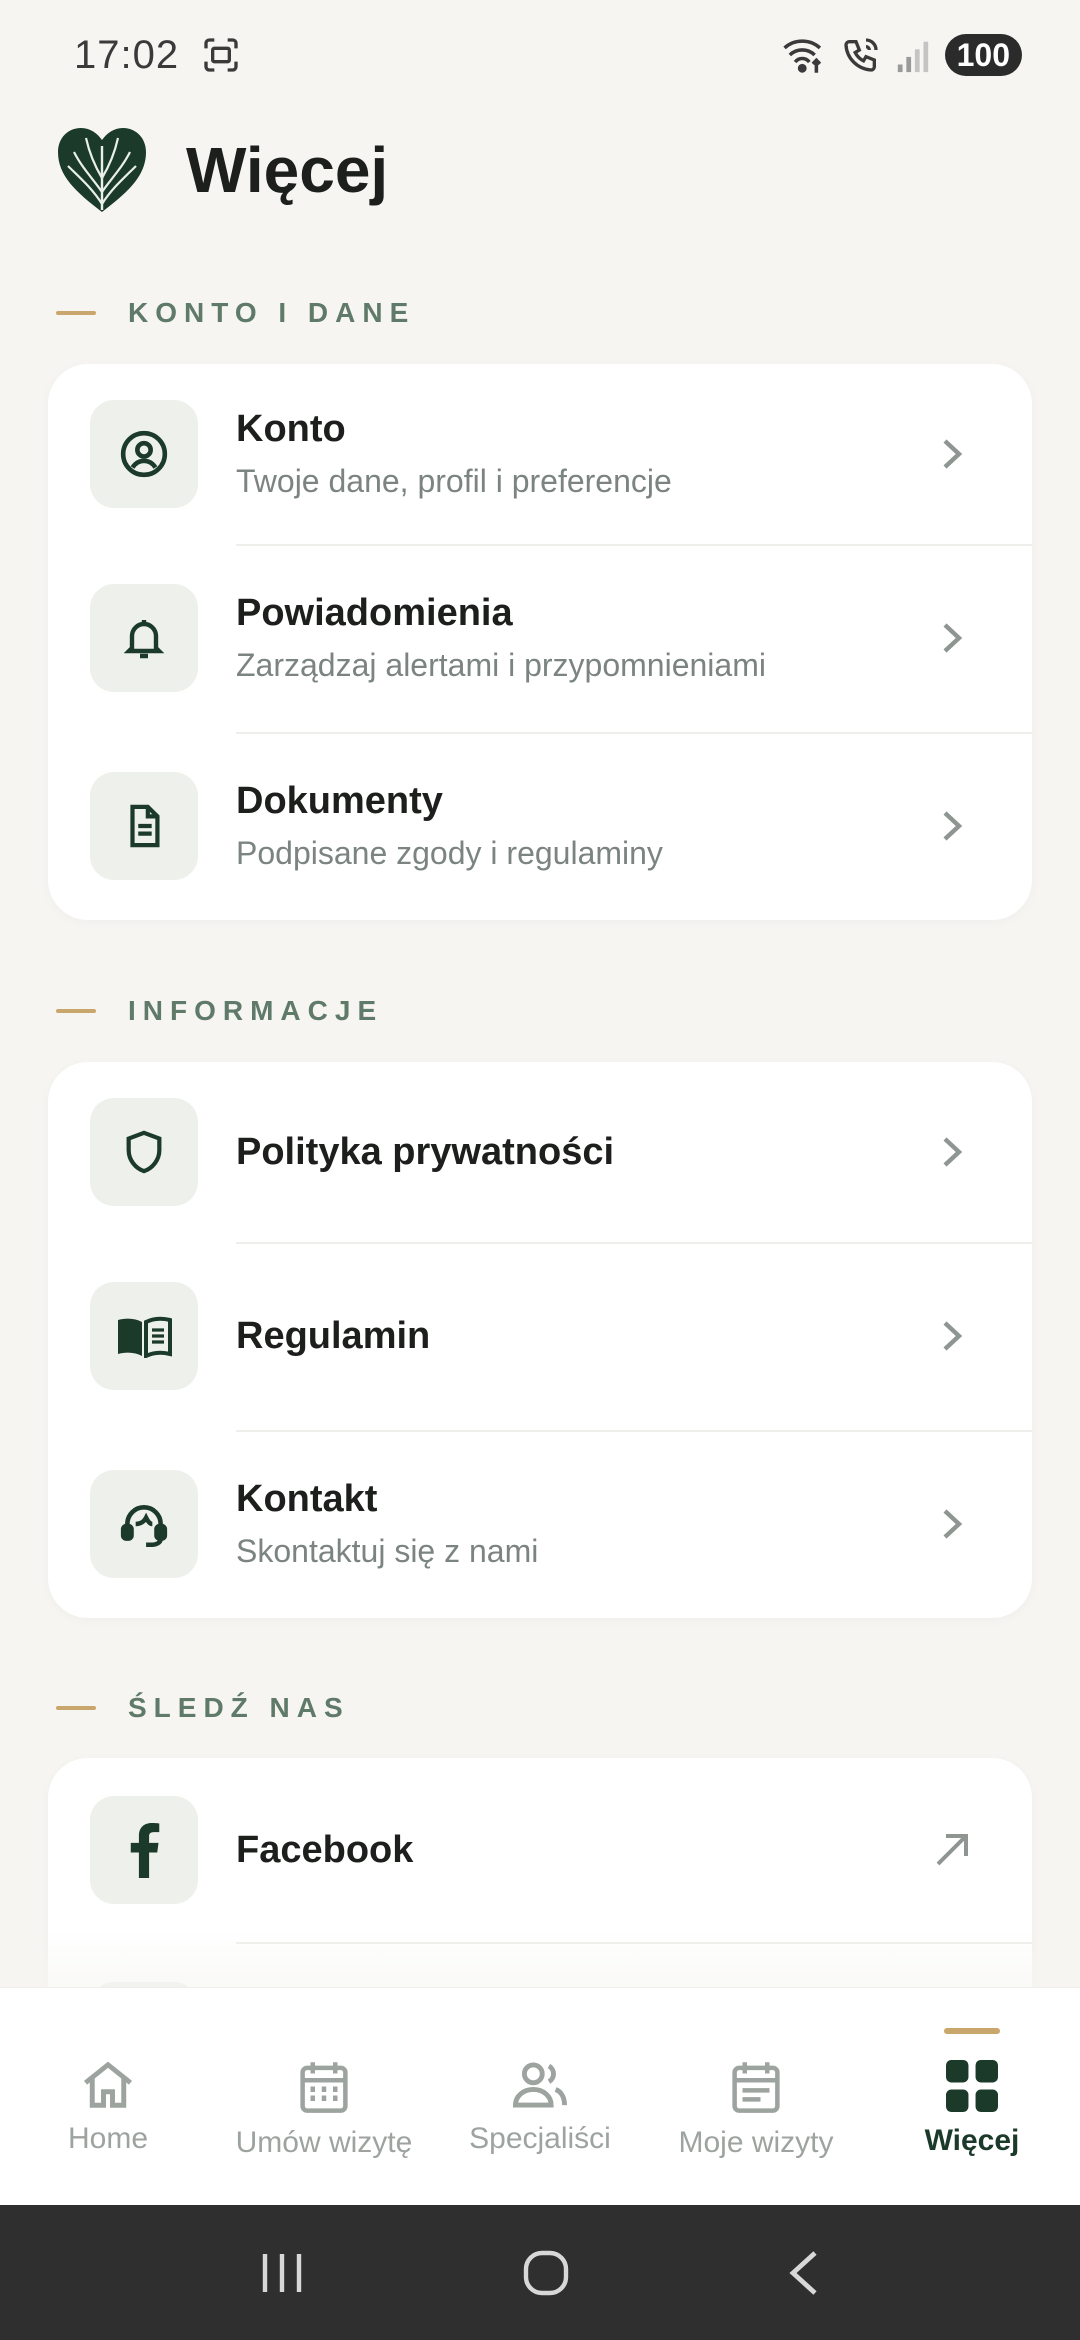 The image size is (1080, 2340). What do you see at coordinates (540, 1336) in the screenshot?
I see `menu-item-regulamin: Regulamin` at bounding box center [540, 1336].